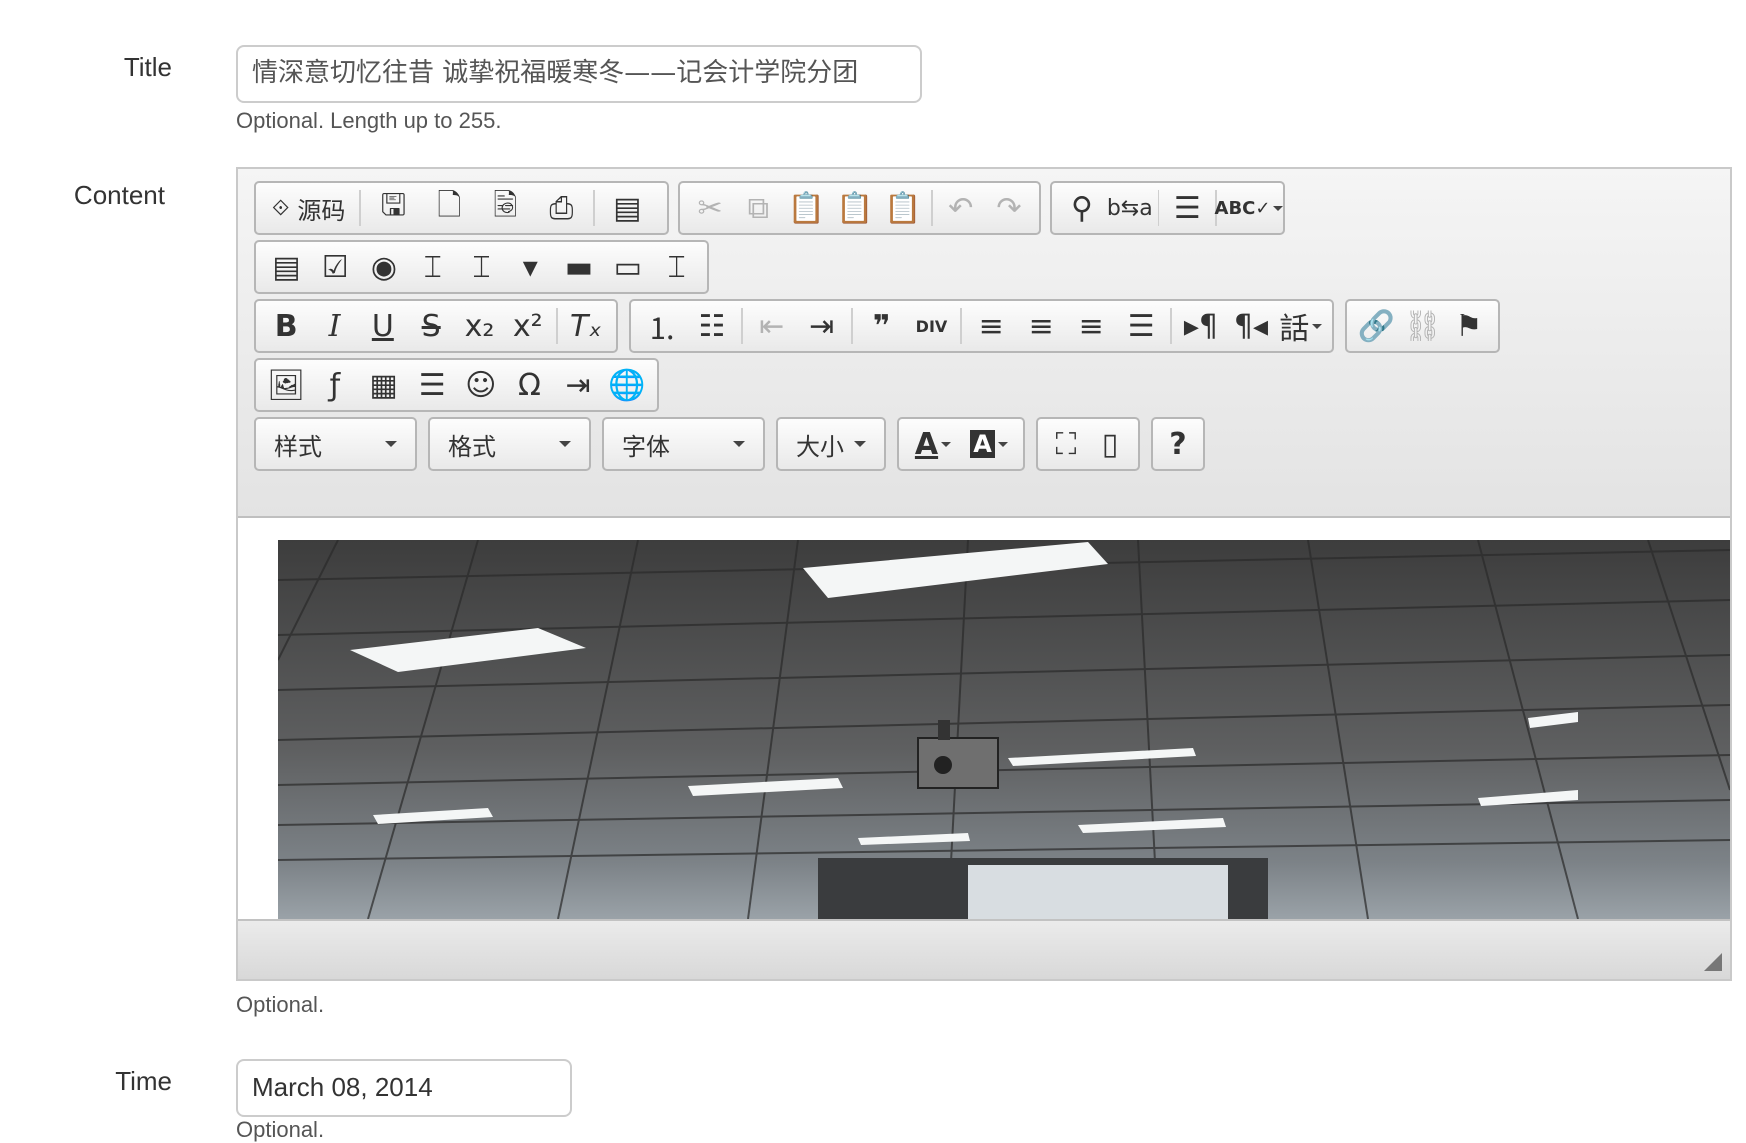 Image resolution: width=1746 pixels, height=1143 pixels. Describe the element at coordinates (586, 326) in the screenshot. I see `remove-format-button: Tₓ` at that location.